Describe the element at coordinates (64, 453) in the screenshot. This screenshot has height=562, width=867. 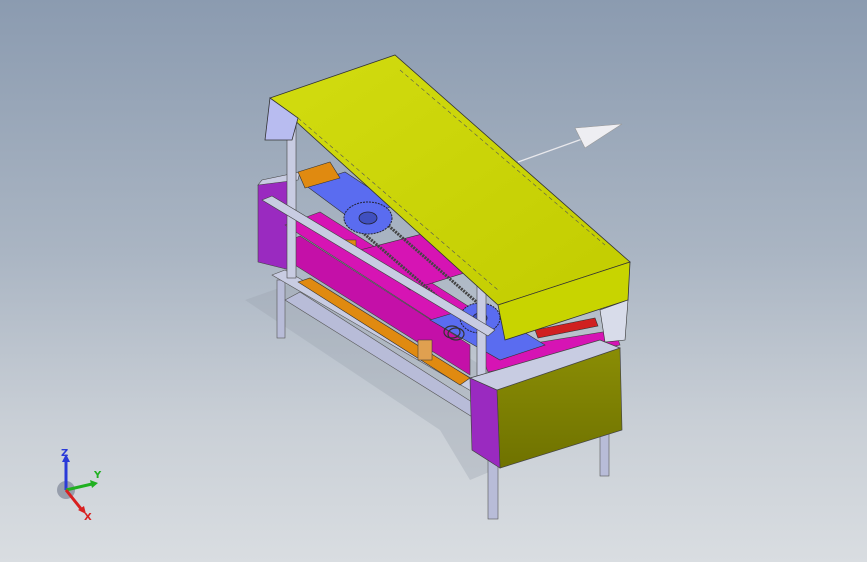
I see `z-axis-label: Z` at that location.